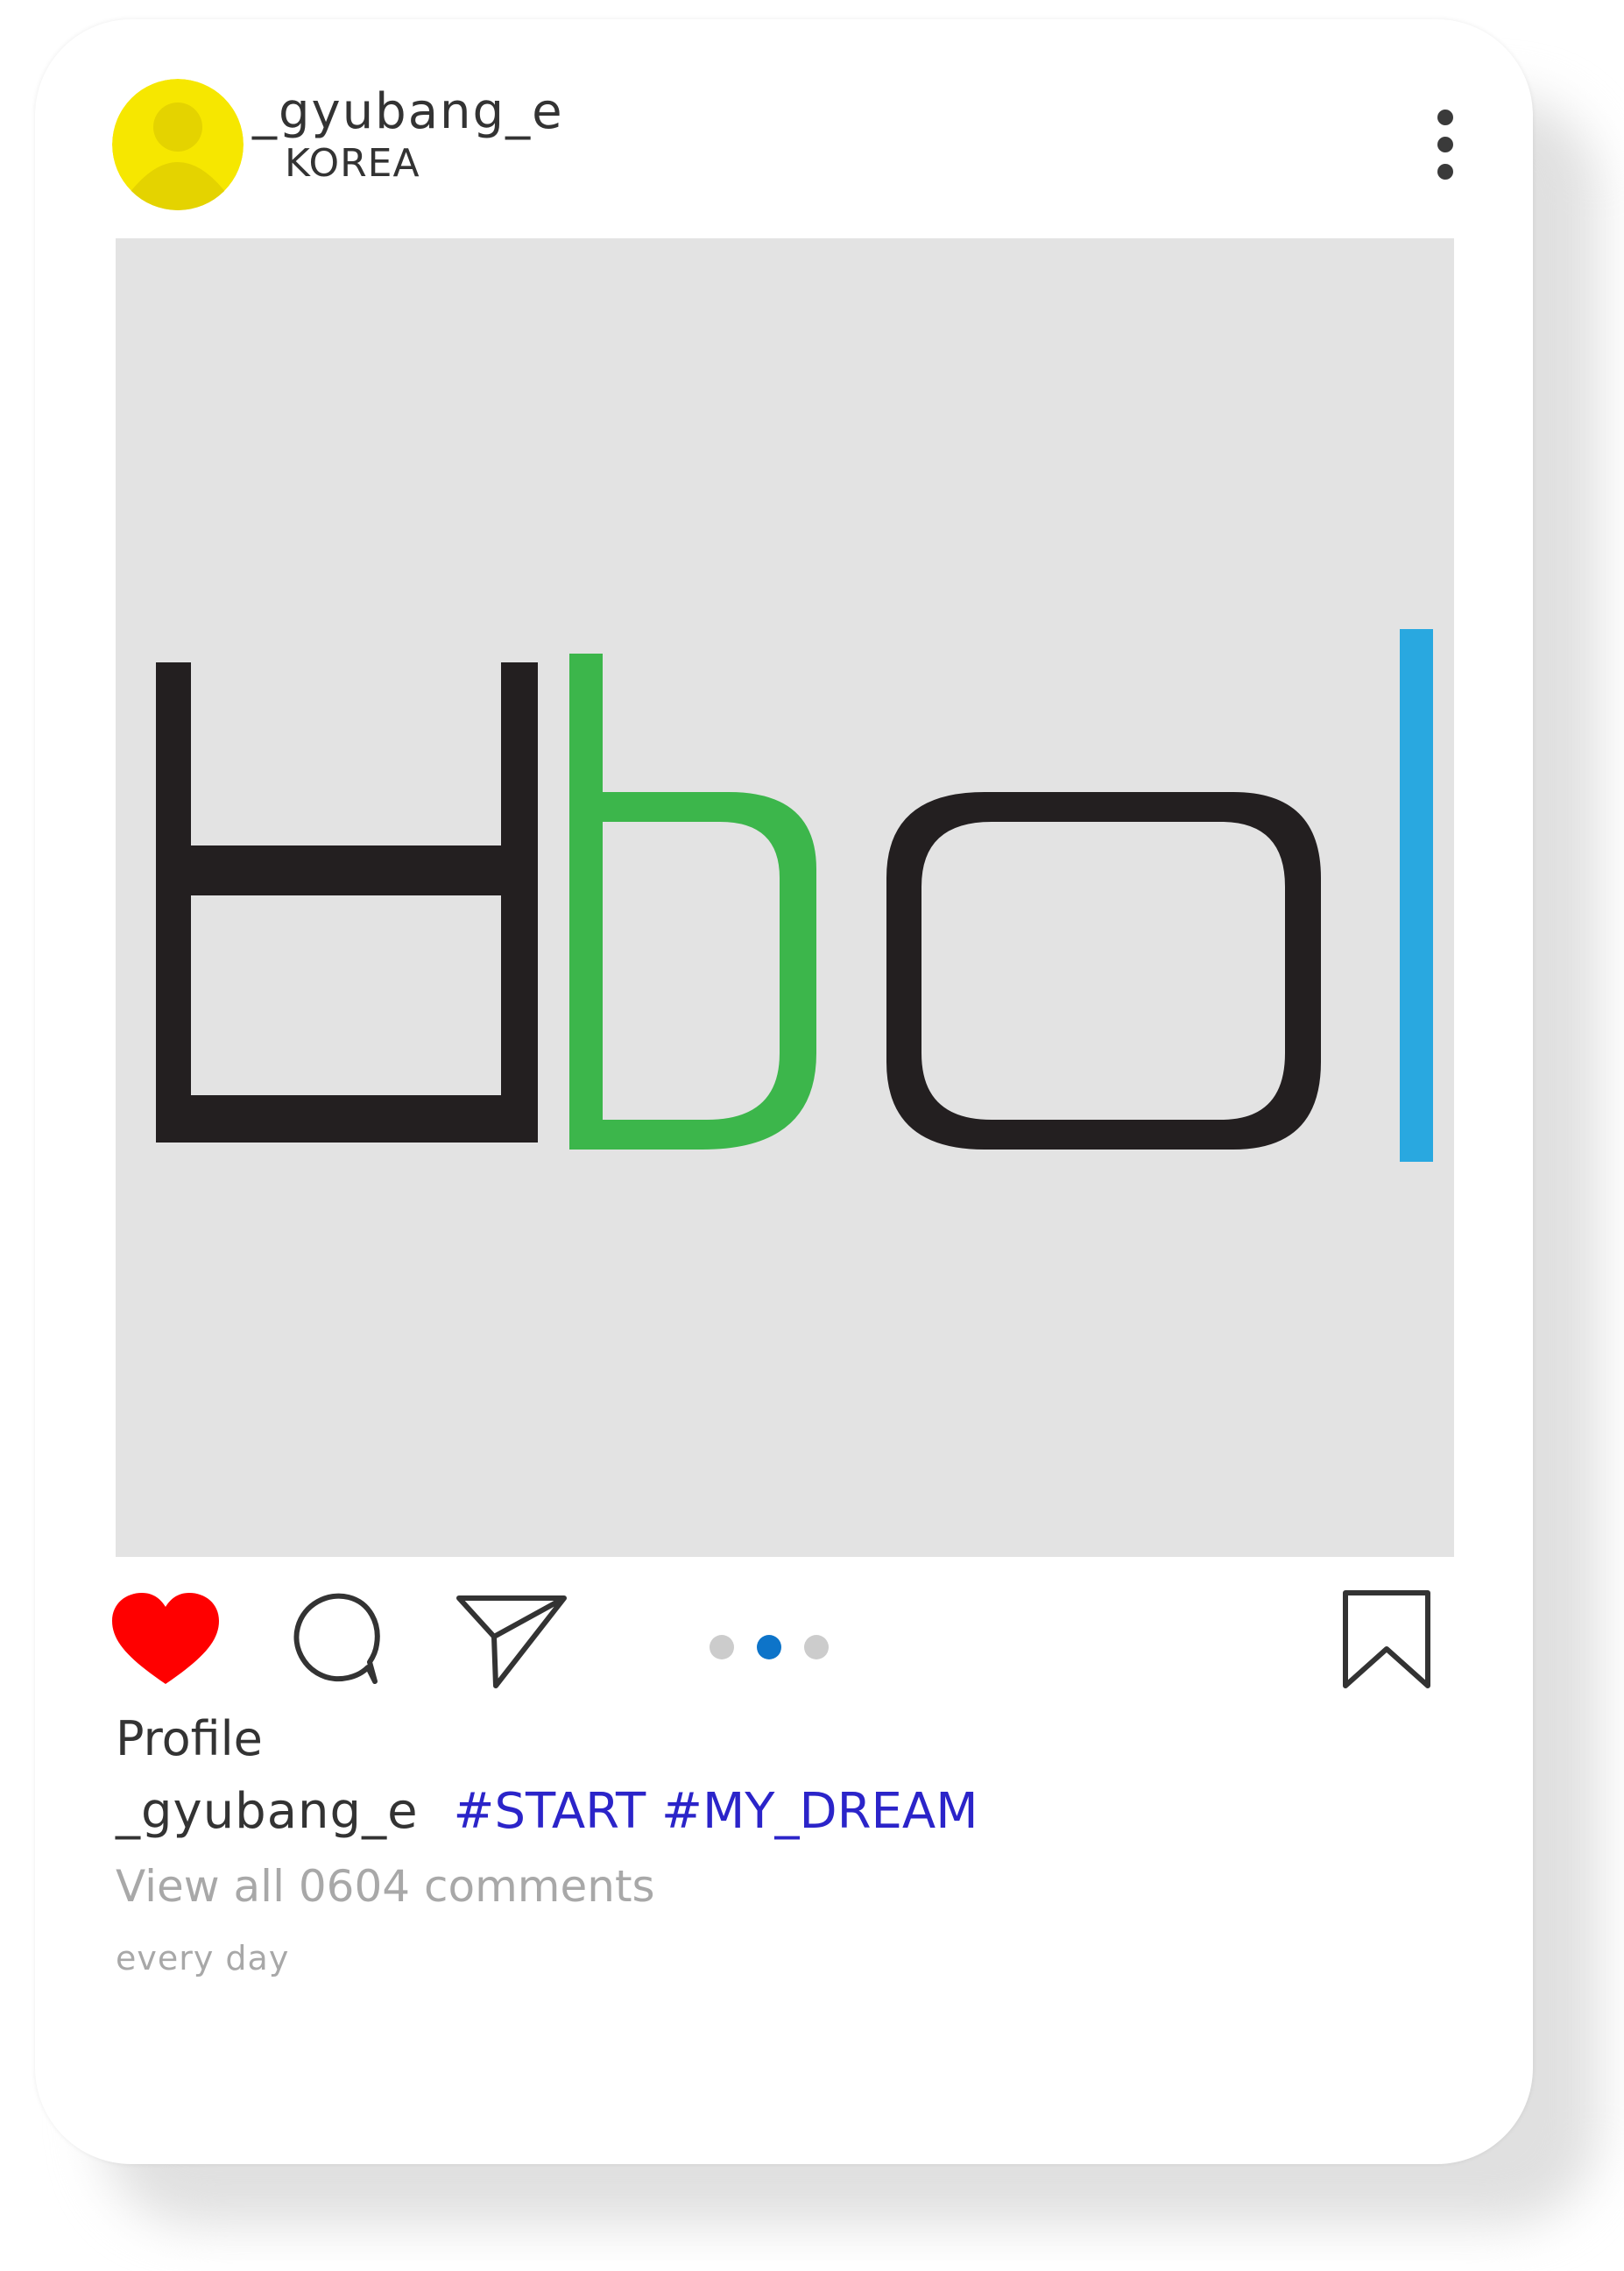  I want to click on avatar, so click(178, 144).